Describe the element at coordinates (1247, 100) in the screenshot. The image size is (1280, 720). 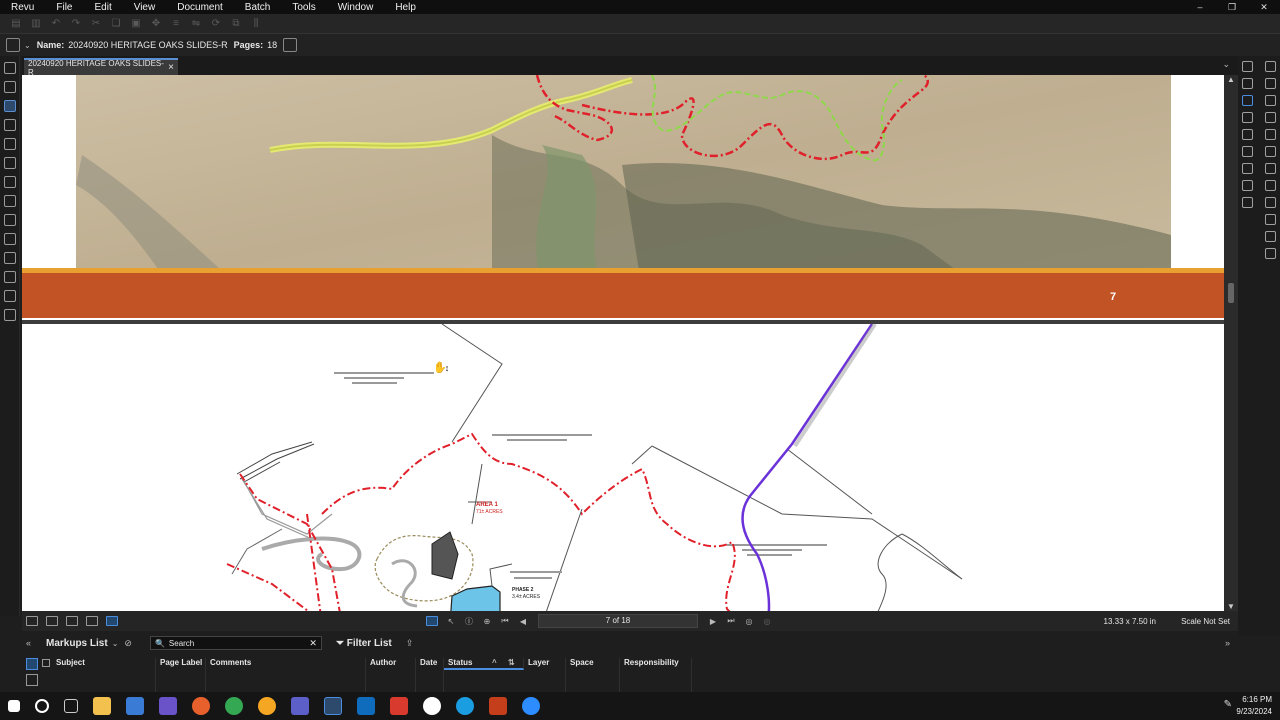
I see `active-pen-icon` at that location.